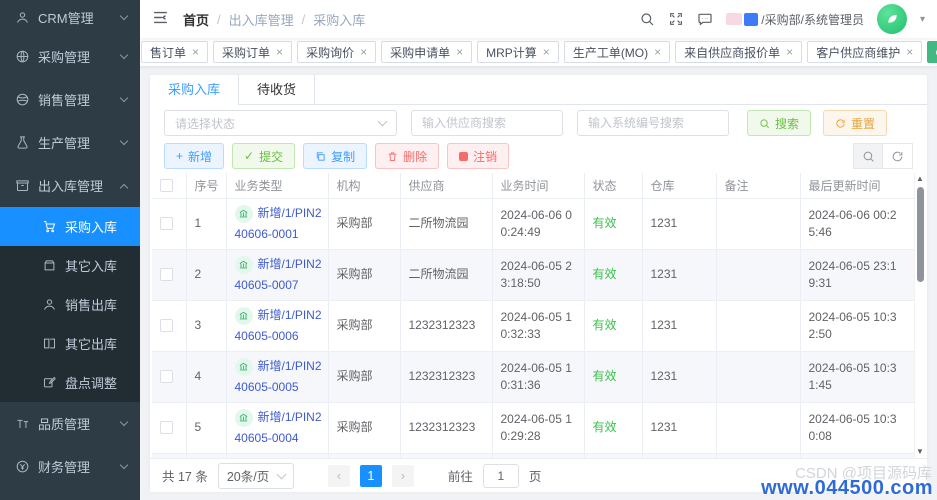 The width and height of the screenshot is (937, 500). Describe the element at coordinates (500, 475) in the screenshot. I see `goto-page-input` at that location.